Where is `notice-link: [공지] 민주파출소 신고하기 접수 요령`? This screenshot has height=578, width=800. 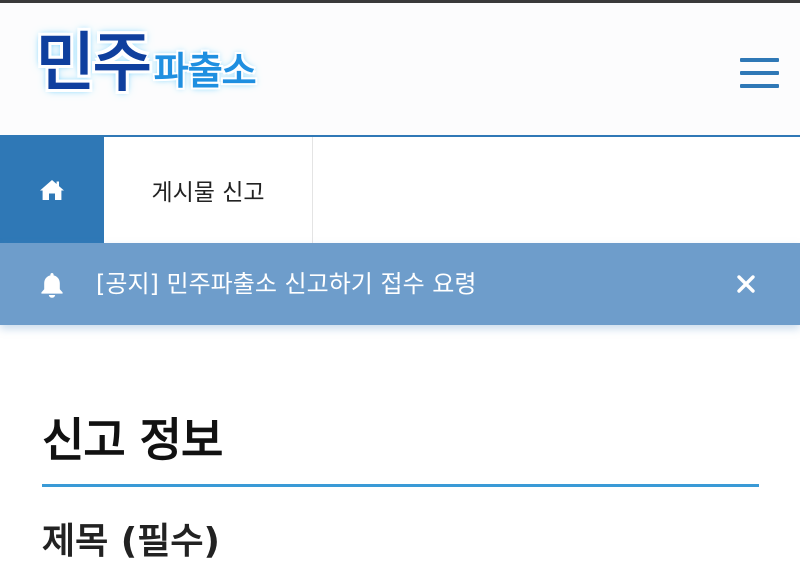 notice-link: [공지] 민주파출소 신고하기 접수 요령 is located at coordinates (286, 284).